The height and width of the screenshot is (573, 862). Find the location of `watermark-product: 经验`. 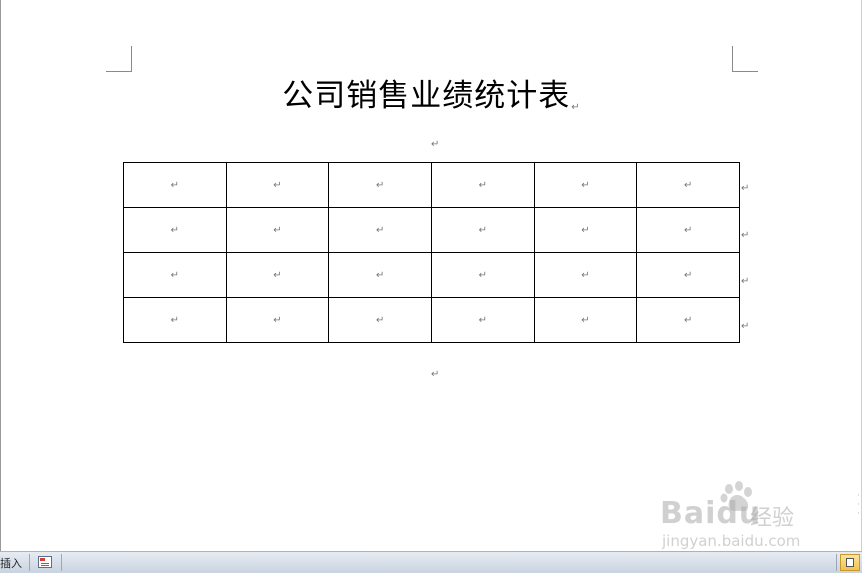

watermark-product: 经验 is located at coordinates (772, 518).